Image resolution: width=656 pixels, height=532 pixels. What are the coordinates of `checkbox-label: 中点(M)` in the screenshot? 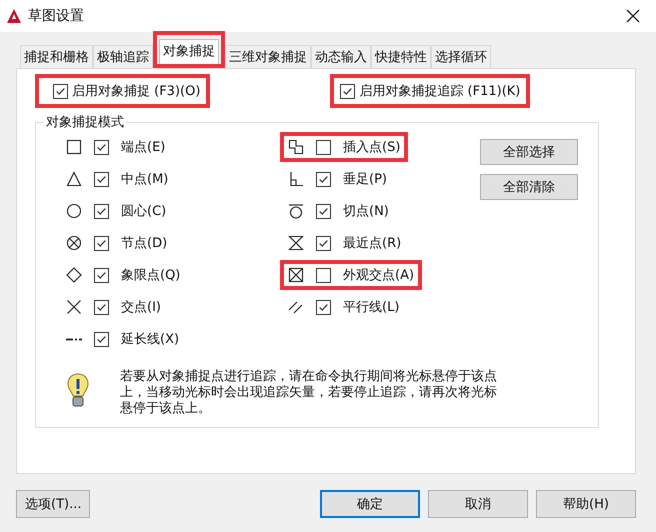 It's located at (144, 179).